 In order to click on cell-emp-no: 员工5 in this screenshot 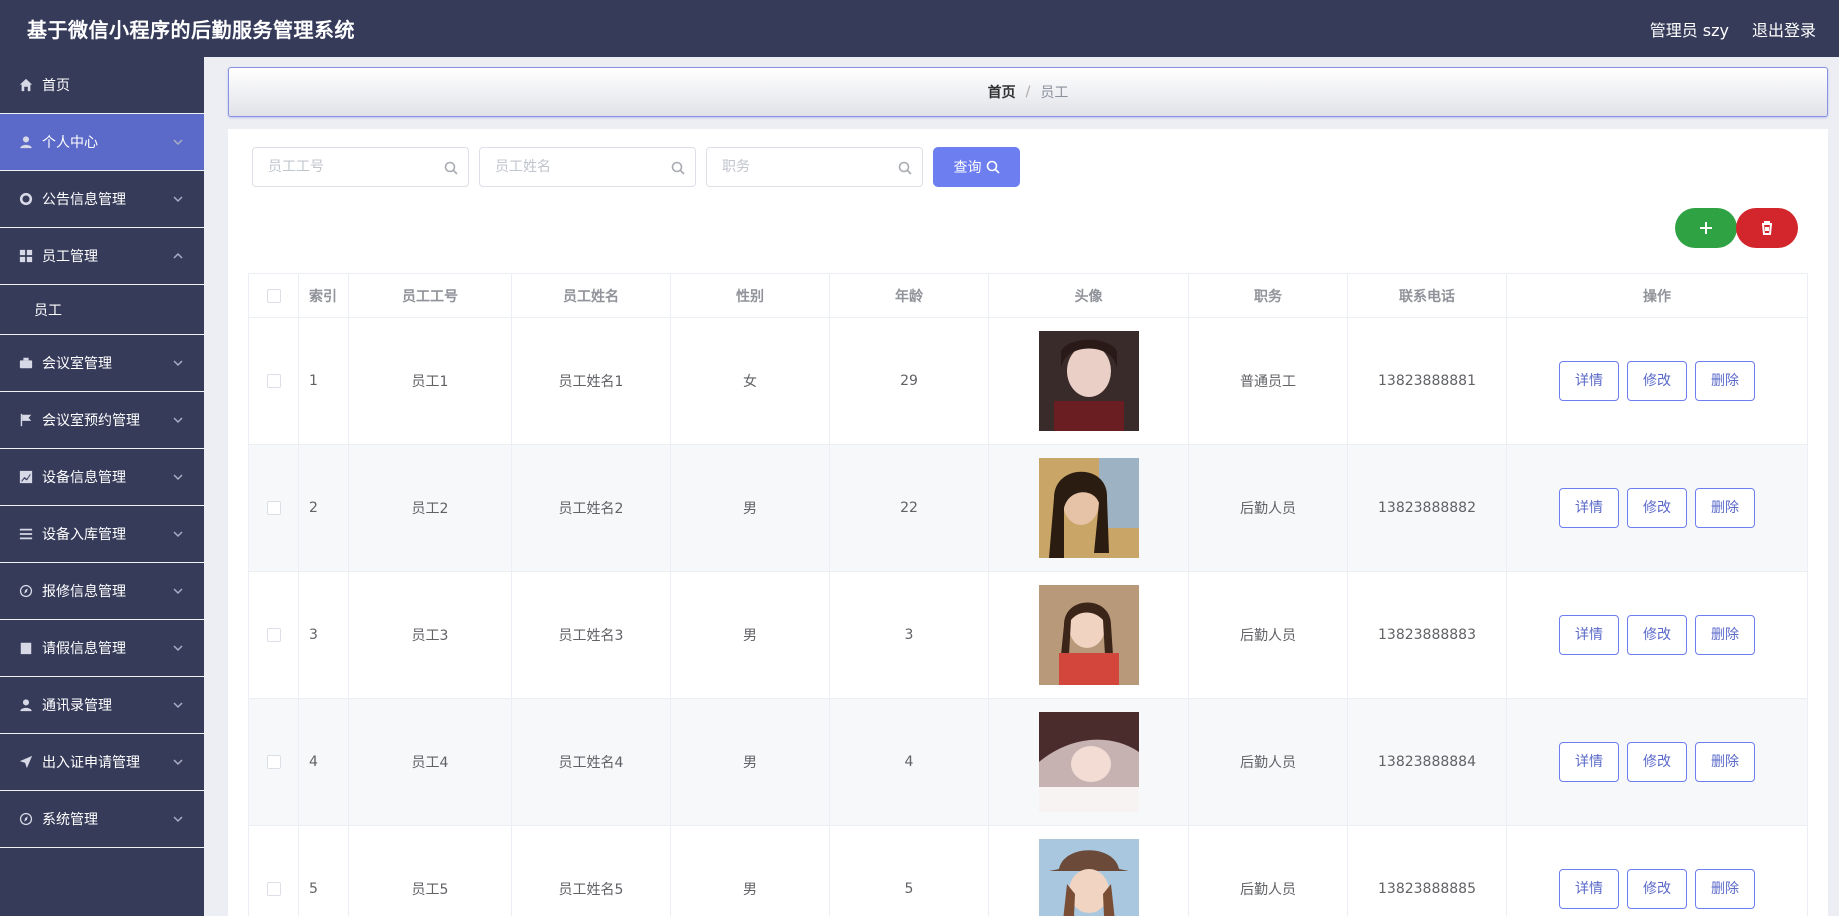, I will do `click(430, 870)`.